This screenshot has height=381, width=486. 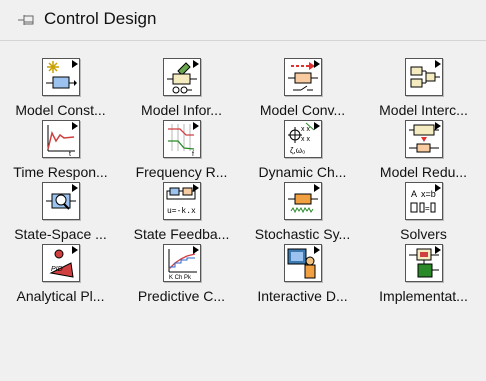 I want to click on stochastic-systems-icon, so click(x=303, y=201).